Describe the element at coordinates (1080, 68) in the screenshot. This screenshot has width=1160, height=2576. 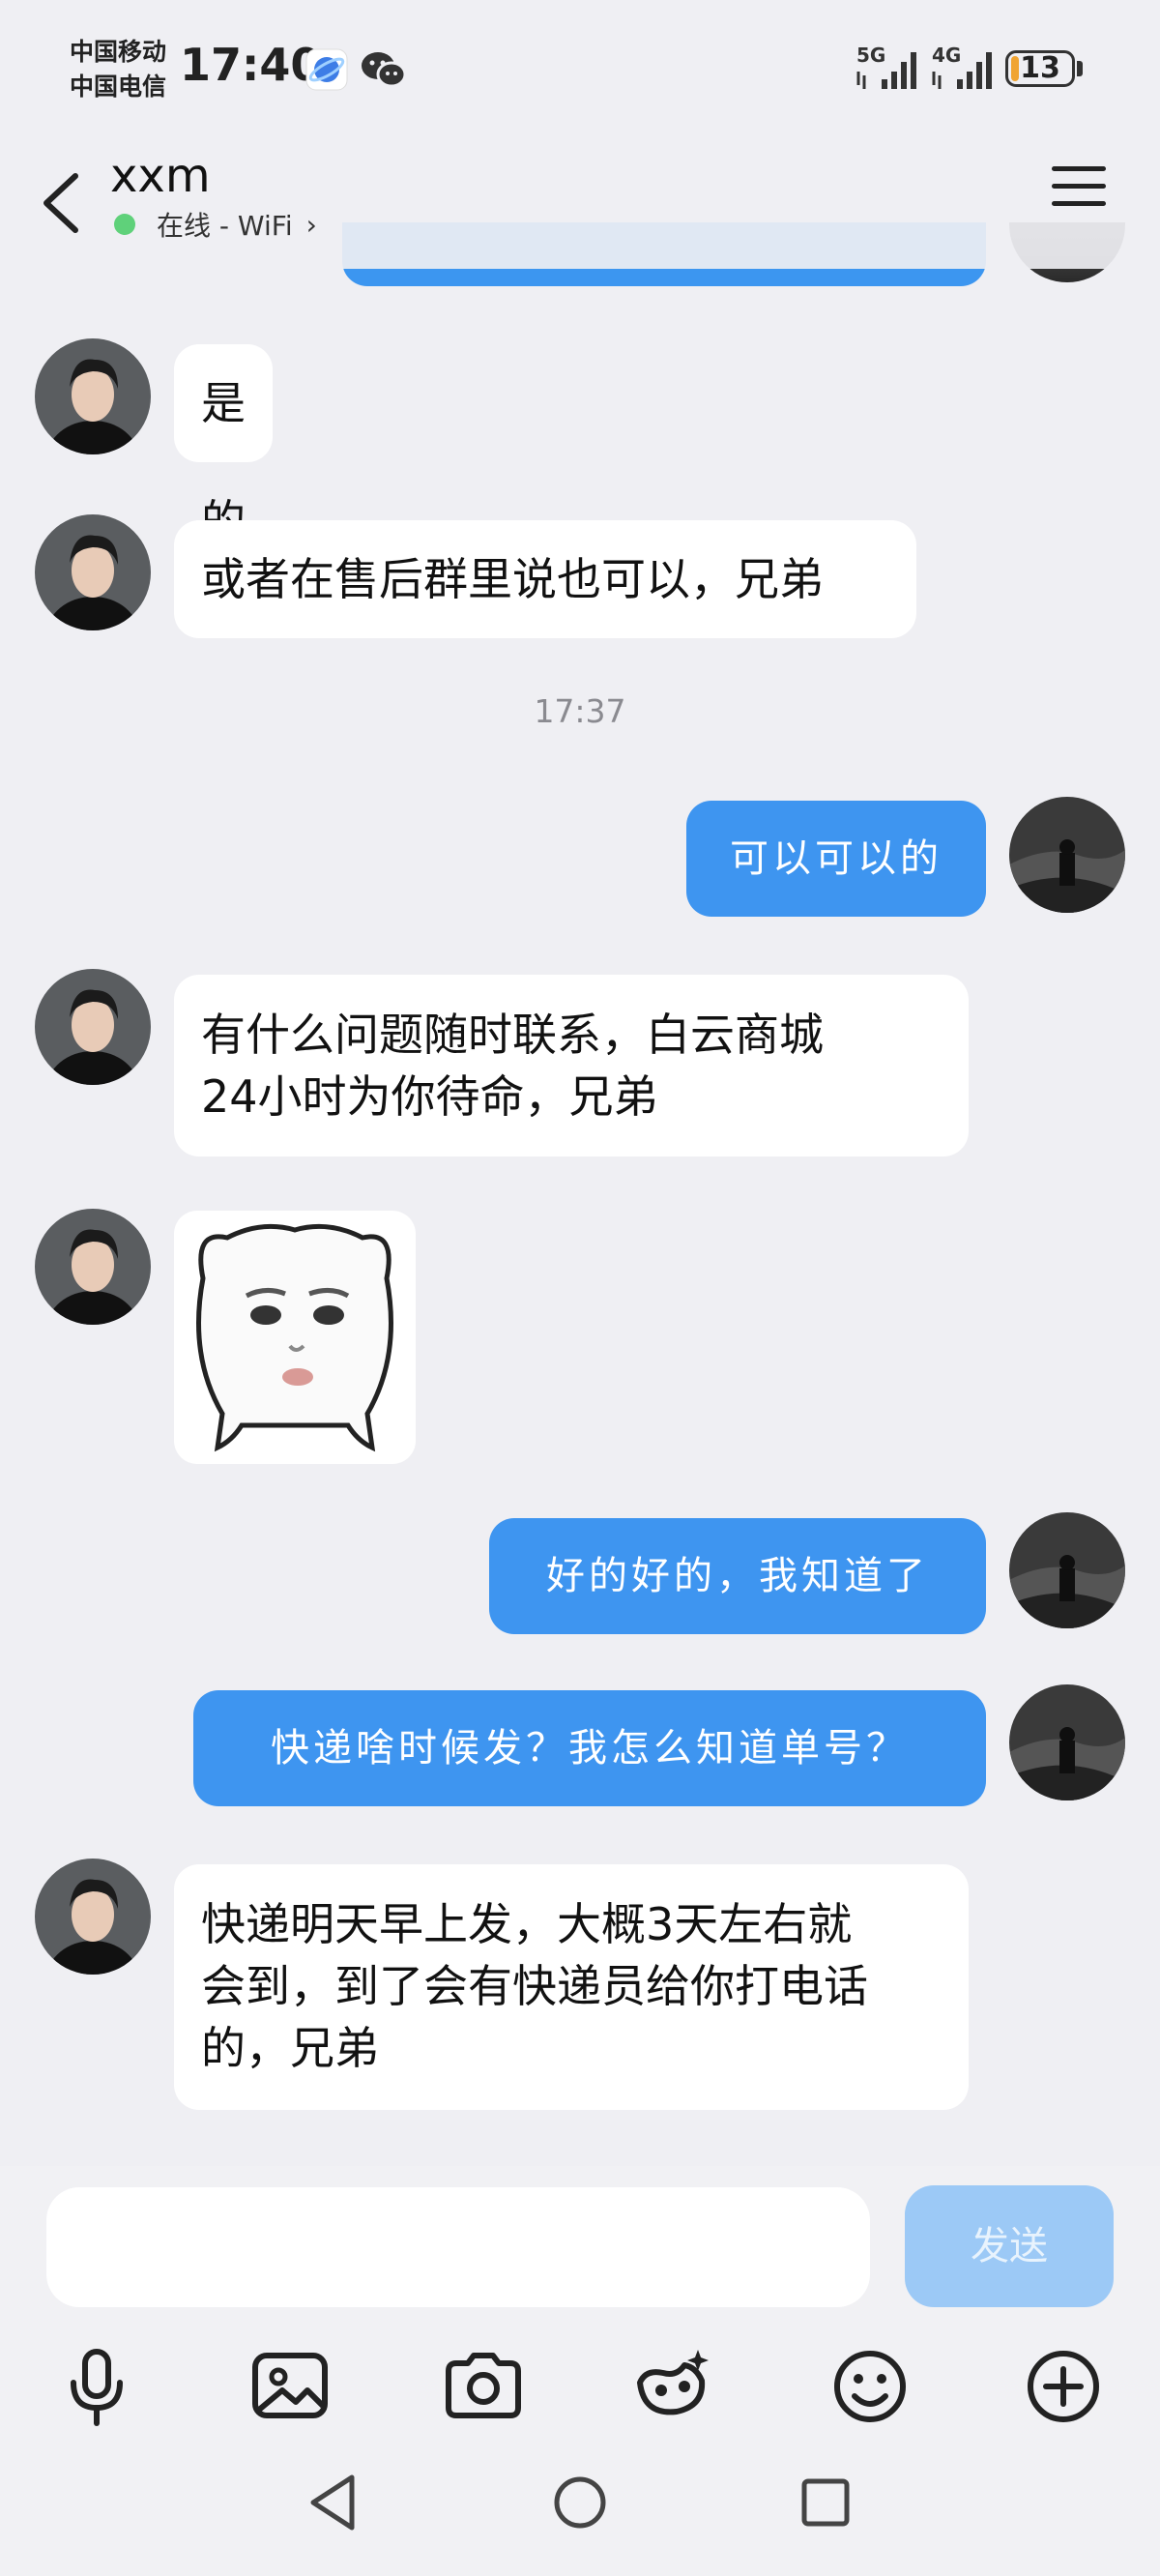
I see `battery-tip` at that location.